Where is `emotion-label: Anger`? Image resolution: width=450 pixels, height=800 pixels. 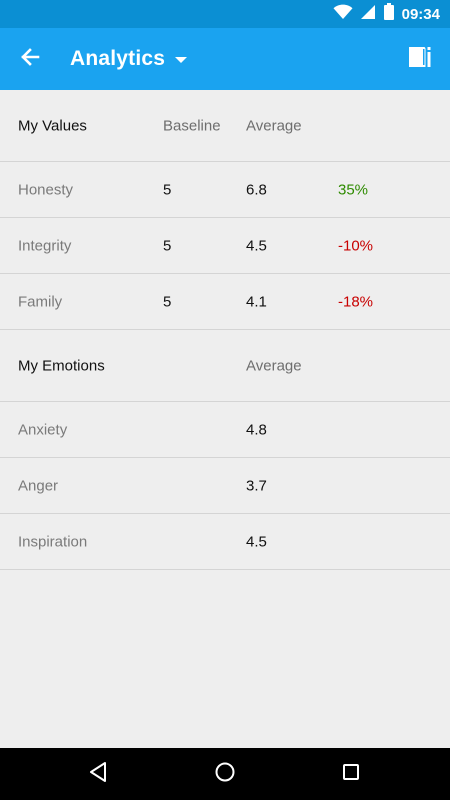 emotion-label: Anger is located at coordinates (38, 485).